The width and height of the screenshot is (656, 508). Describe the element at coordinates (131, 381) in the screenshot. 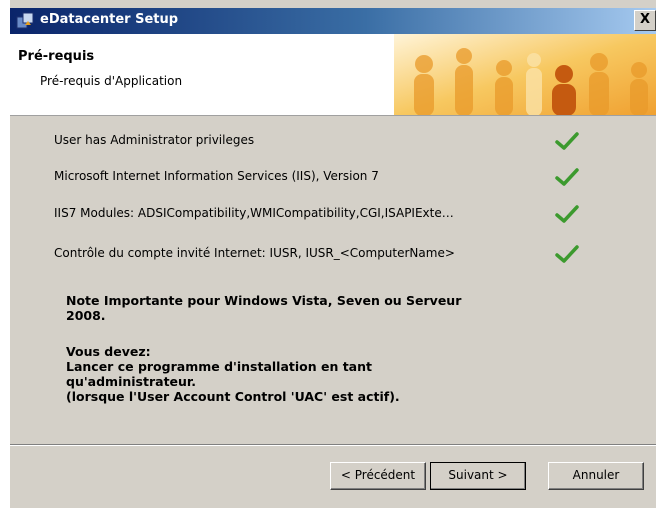

I see `note-line: qu'administrateur.` at that location.